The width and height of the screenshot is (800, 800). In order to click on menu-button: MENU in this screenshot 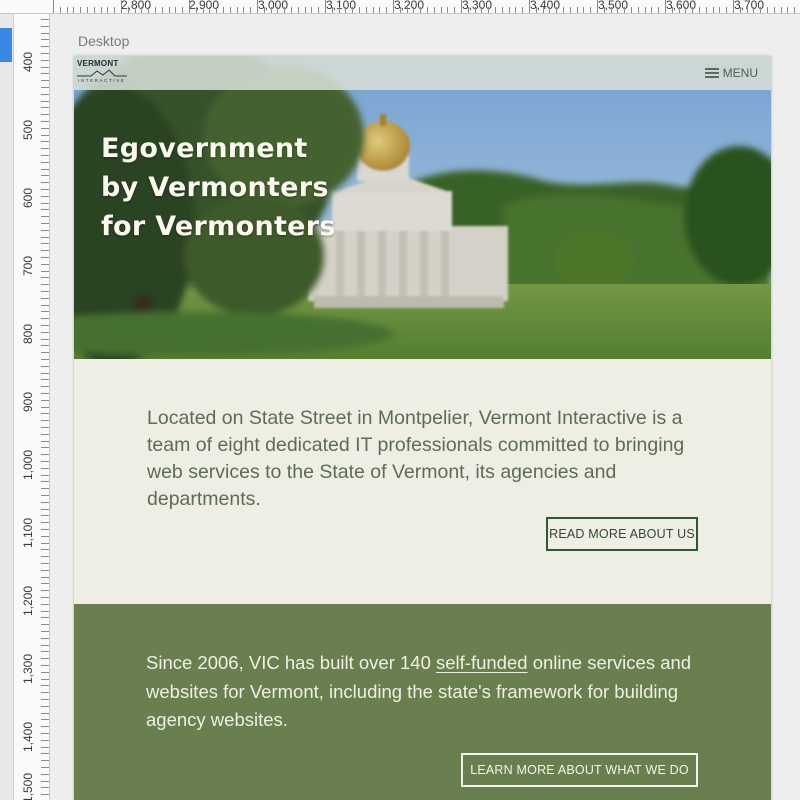, I will do `click(731, 73)`.